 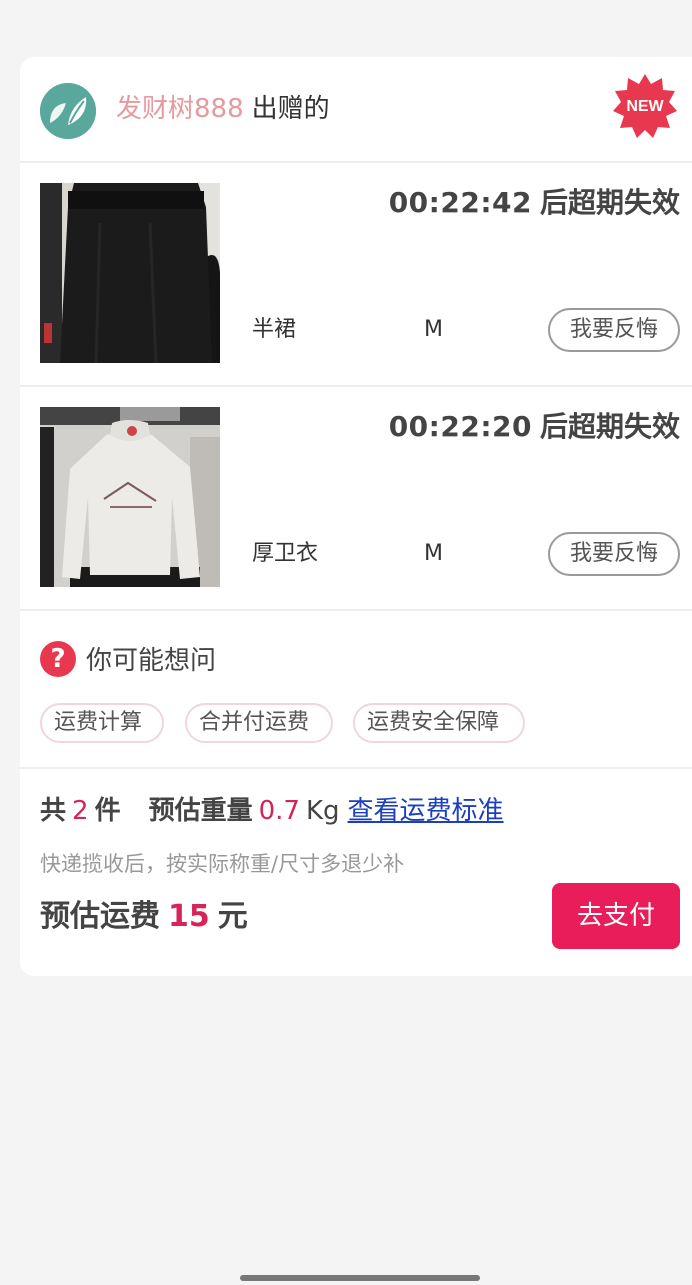 I want to click on item-photo-skirt, so click(x=130, y=273).